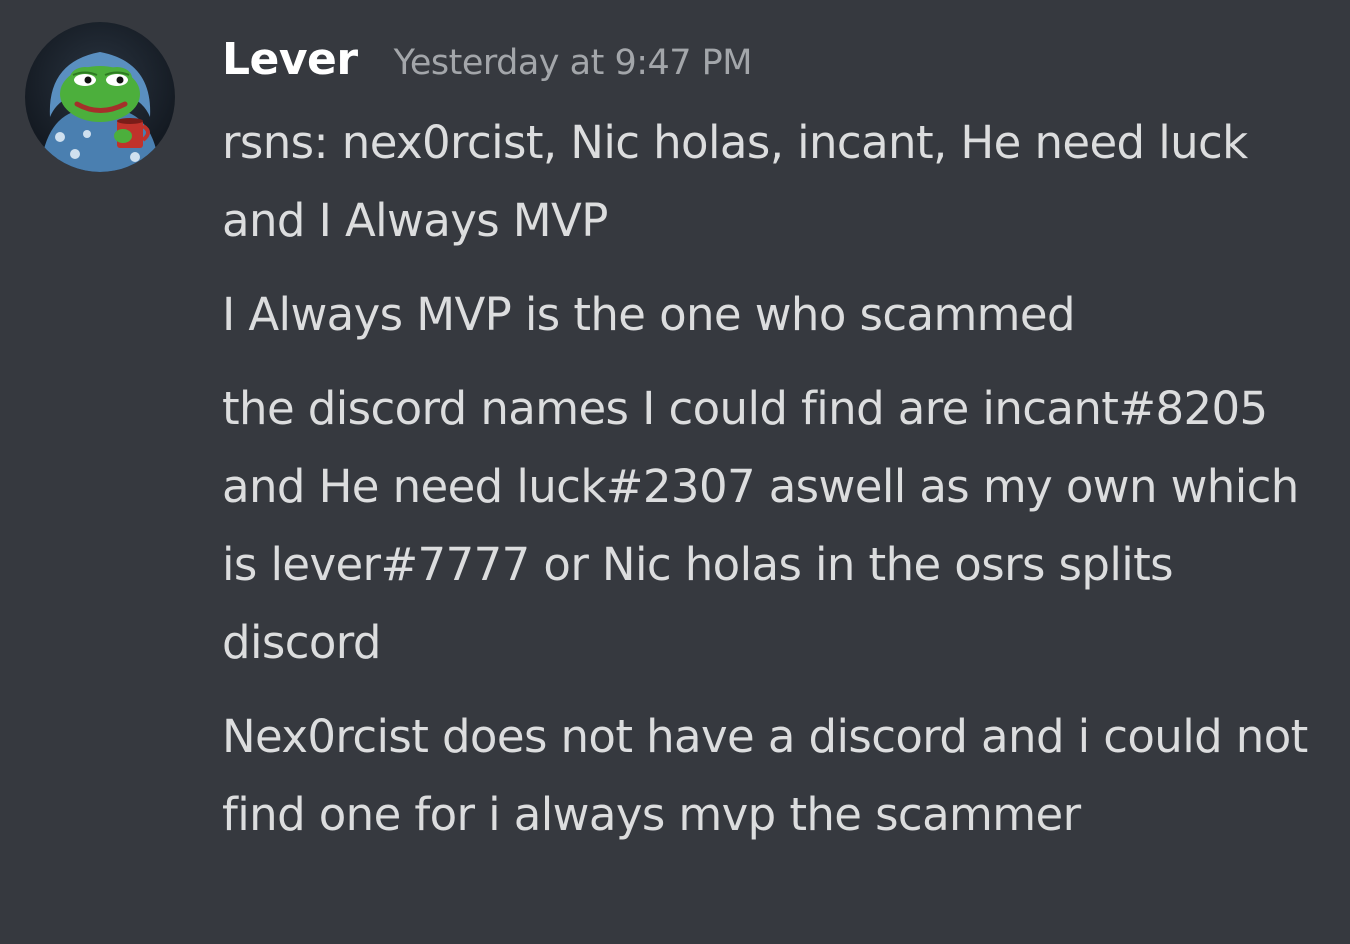 This screenshot has height=944, width=1350. I want to click on user-avatar, so click(100, 97).